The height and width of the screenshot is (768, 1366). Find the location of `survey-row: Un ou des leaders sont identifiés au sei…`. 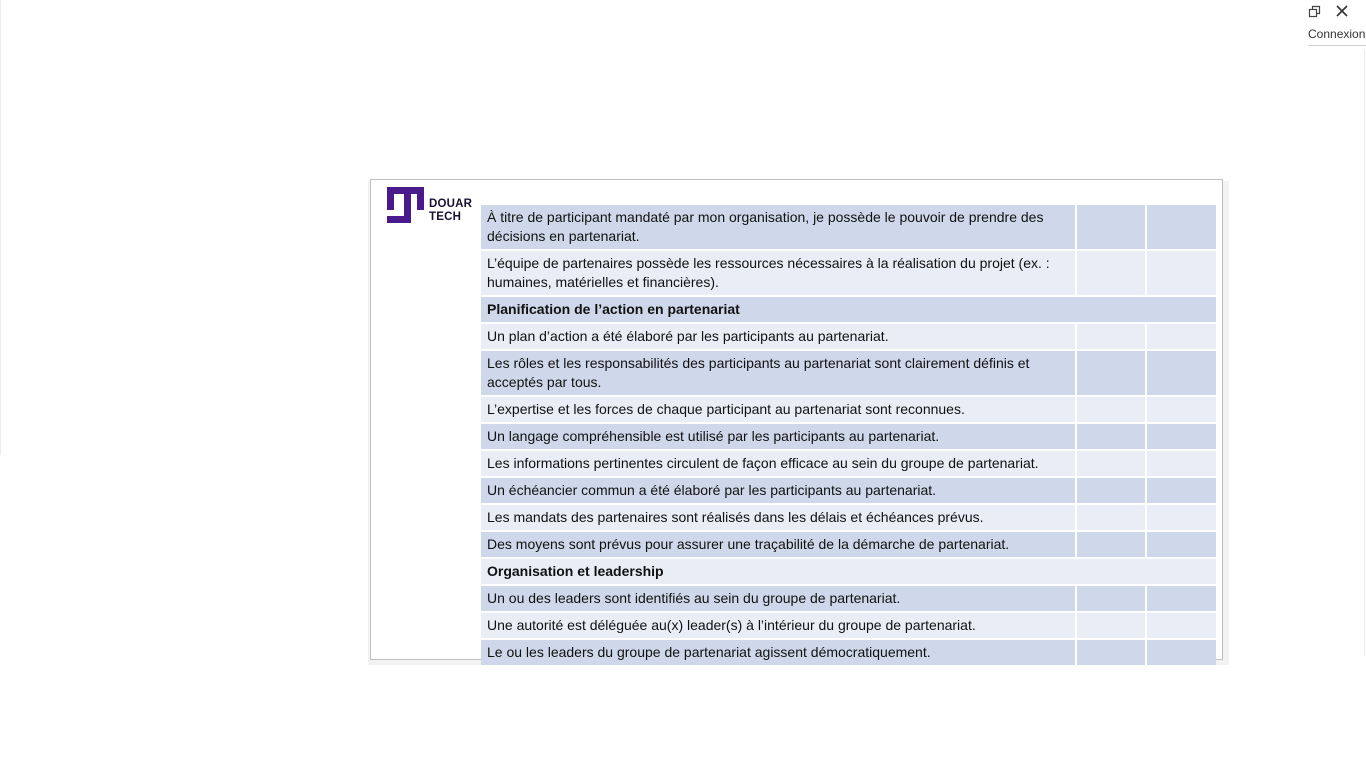

survey-row: Un ou des leaders sont identifiés au sei… is located at coordinates (848, 599).